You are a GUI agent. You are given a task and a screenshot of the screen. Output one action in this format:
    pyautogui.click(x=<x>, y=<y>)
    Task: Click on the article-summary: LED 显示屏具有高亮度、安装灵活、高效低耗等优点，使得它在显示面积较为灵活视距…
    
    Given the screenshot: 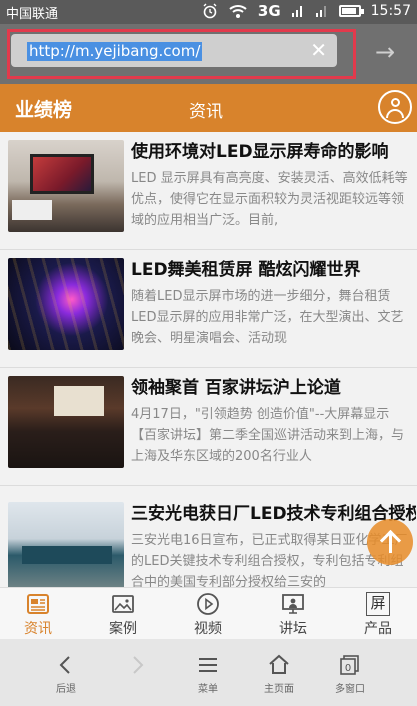 What is the action you would take?
    pyautogui.click(x=269, y=199)
    